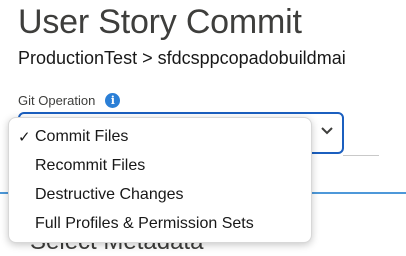 Image resolution: width=406 pixels, height=256 pixels. I want to click on option-recommit-files: Recommit Files, so click(160, 165).